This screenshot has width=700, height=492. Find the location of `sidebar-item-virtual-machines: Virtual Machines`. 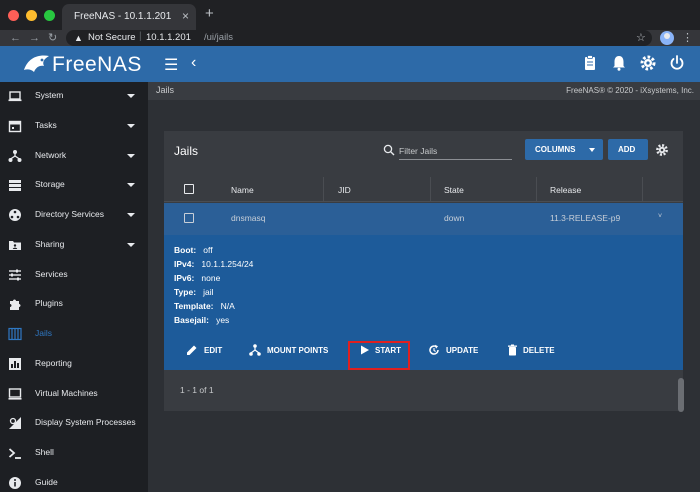

sidebar-item-virtual-machines: Virtual Machines is located at coordinates (74, 395).